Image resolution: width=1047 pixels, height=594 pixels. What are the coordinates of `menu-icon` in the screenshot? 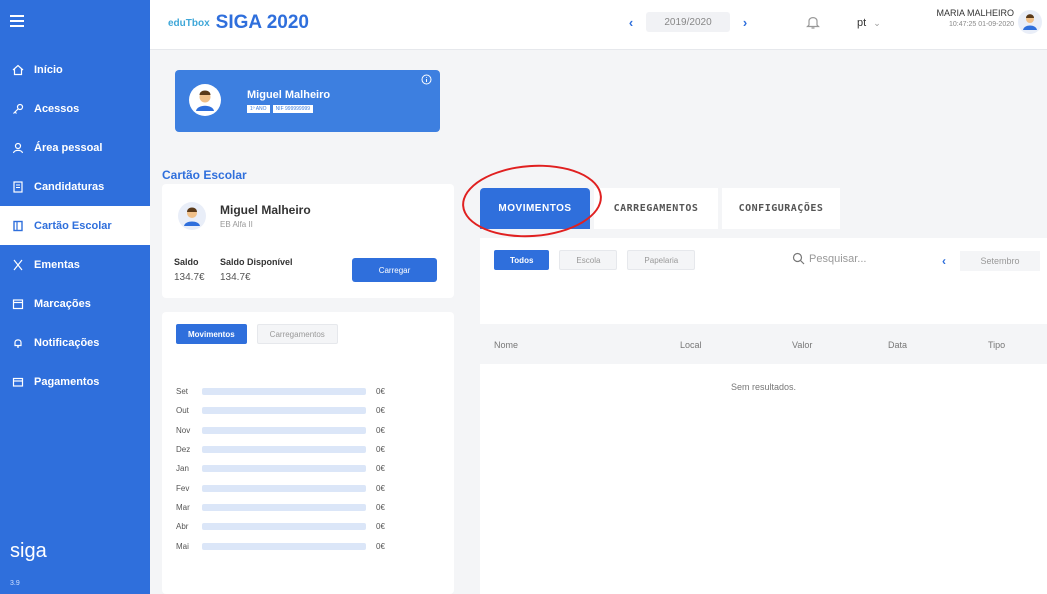 It's located at (17, 21).